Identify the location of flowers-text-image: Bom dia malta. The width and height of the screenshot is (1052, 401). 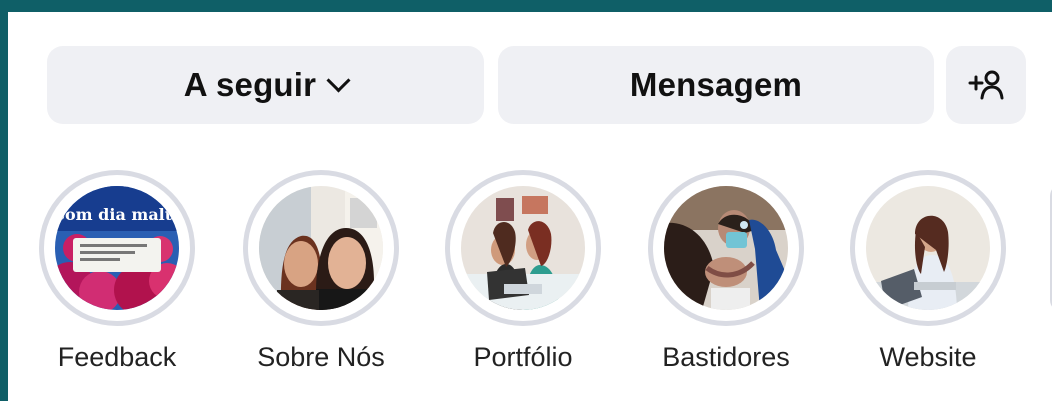
(117, 248).